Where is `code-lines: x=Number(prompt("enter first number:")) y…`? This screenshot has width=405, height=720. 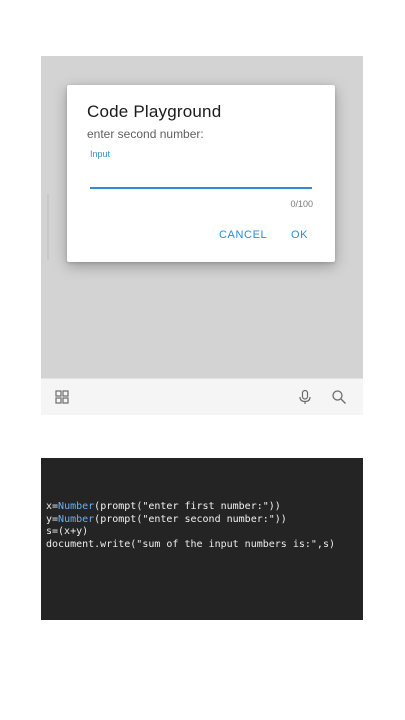
code-lines: x=Number(prompt("enter first number:")) y… is located at coordinates (190, 526).